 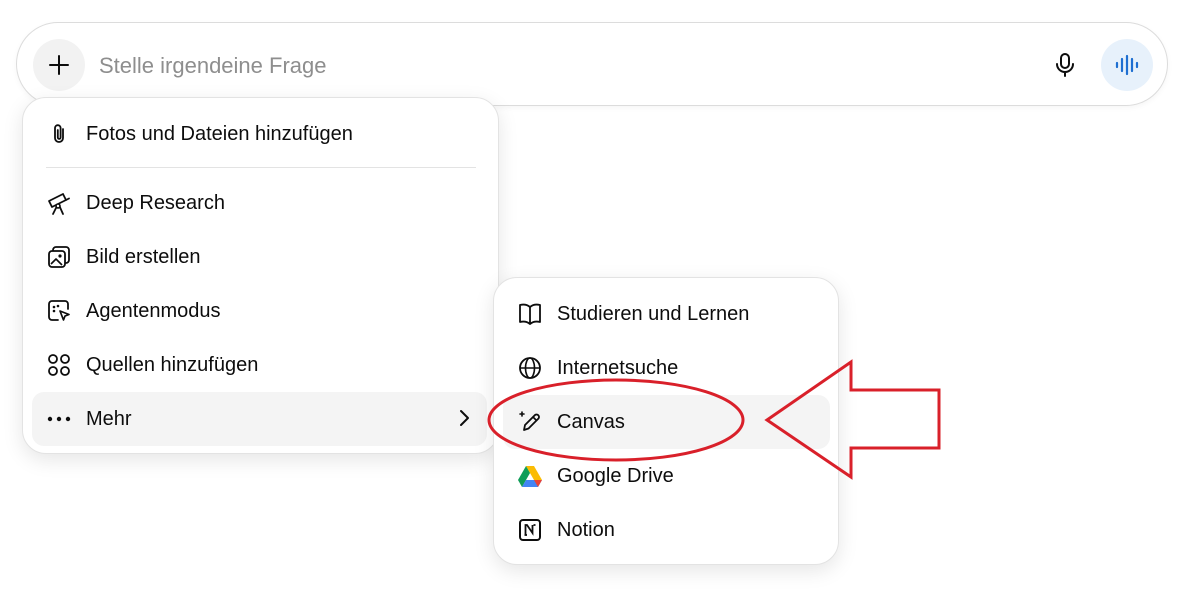 I want to click on prompt-input, so click(x=549, y=66).